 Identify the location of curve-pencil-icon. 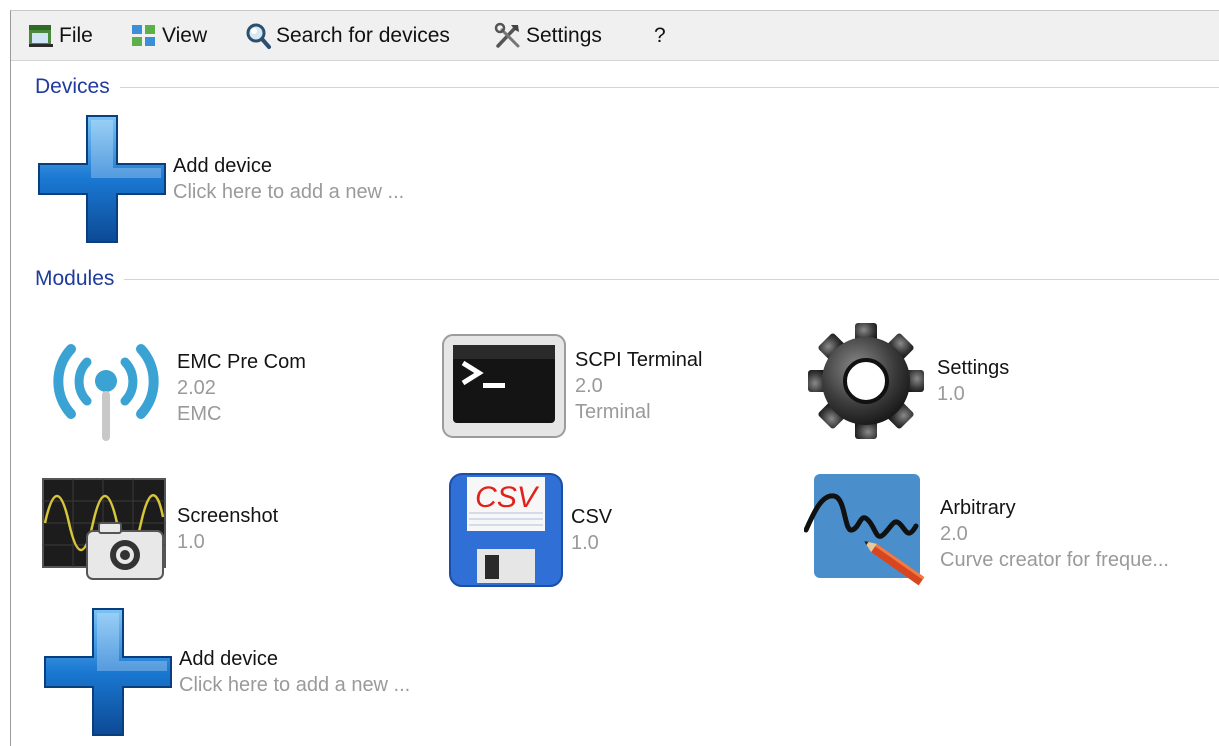
(864, 530).